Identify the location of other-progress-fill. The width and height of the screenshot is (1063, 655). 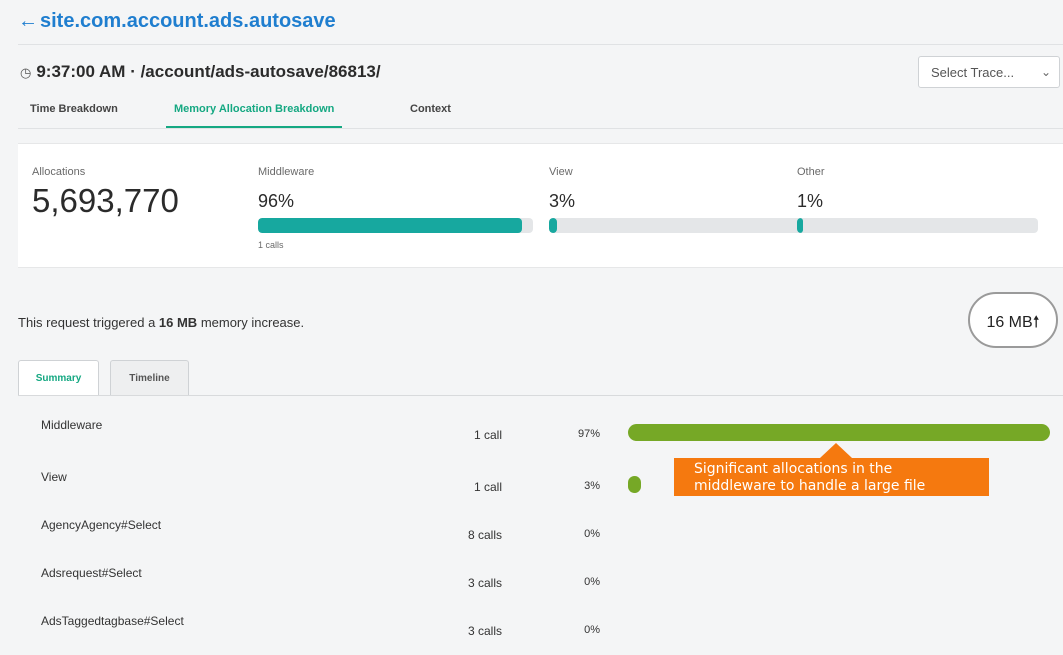
(800, 225).